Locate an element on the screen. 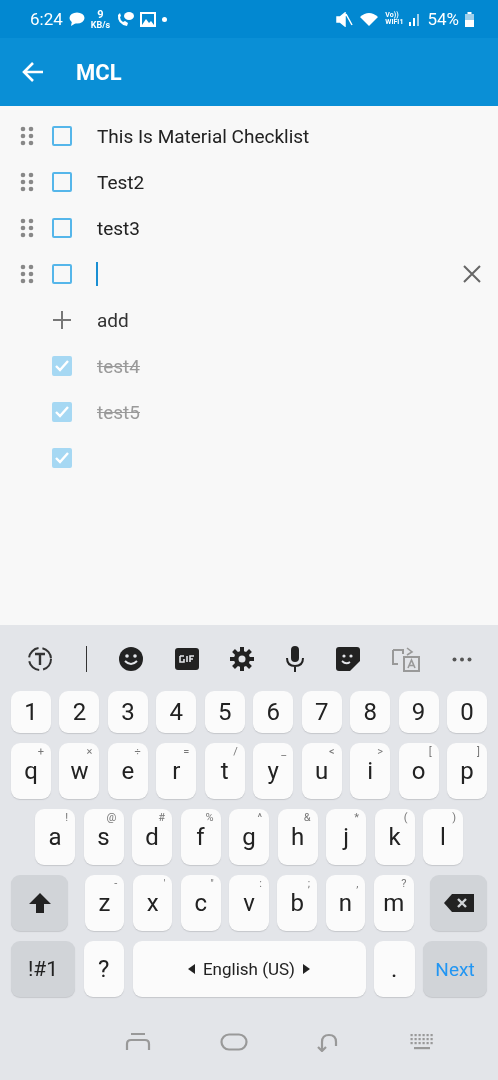  key: 2 is located at coordinates (79, 712).